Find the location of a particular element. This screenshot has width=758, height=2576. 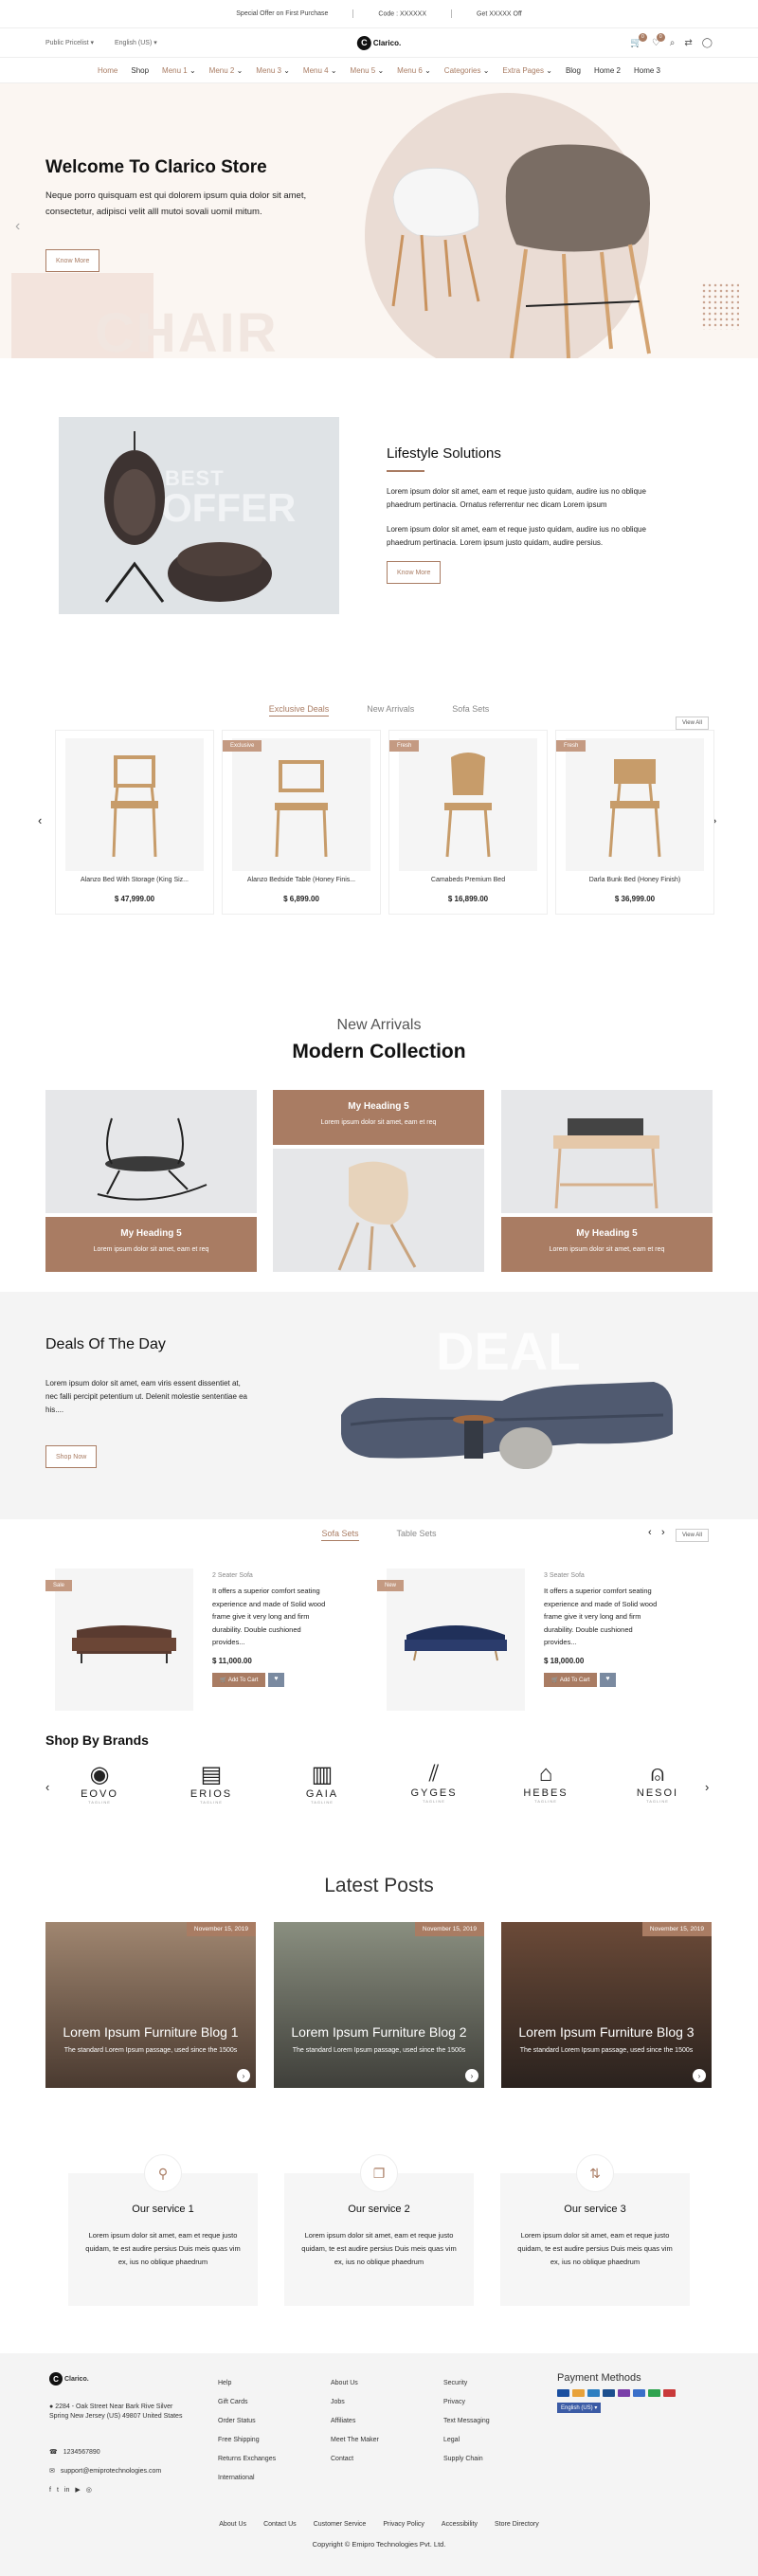

footer-link: Order Status is located at coordinates (247, 2421).